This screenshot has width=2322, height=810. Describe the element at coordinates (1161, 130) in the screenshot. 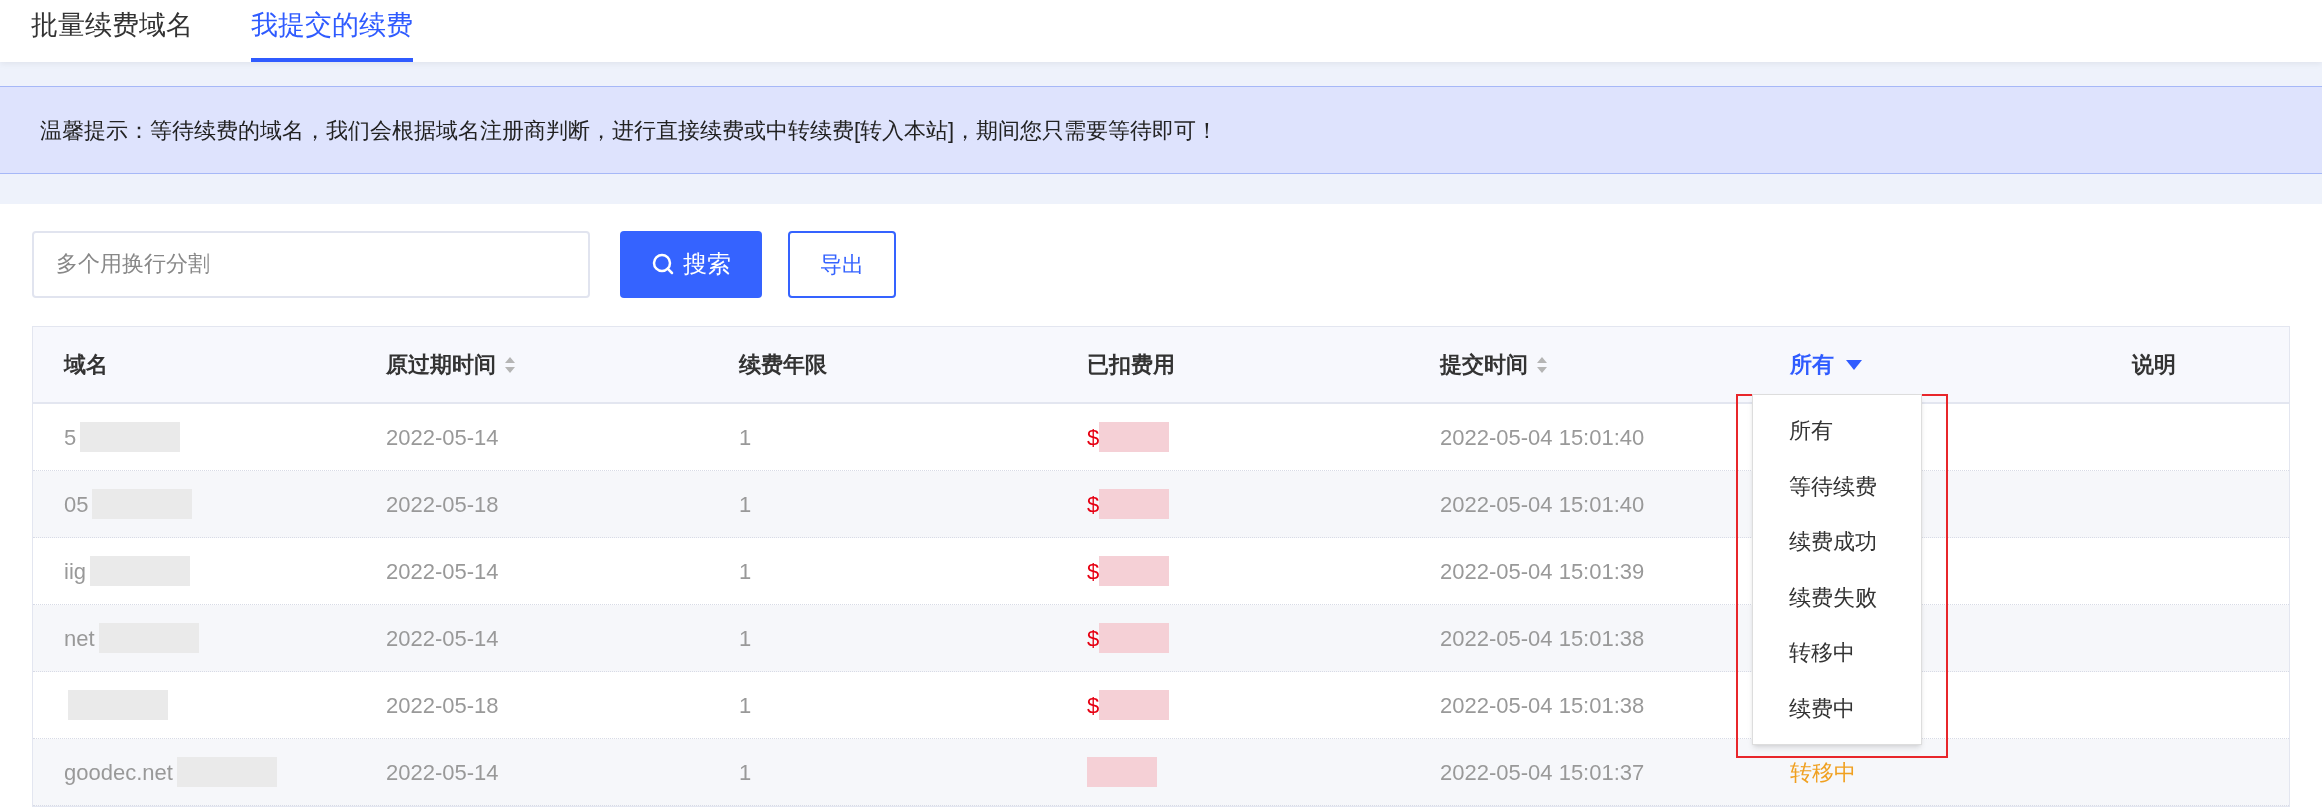

I see `notice-banner: 温馨提示：等待续费的域名，我们会根据域名注册商判断，进行直接续费或中转续费[转入本站]，期间您只需要等待即可！` at that location.